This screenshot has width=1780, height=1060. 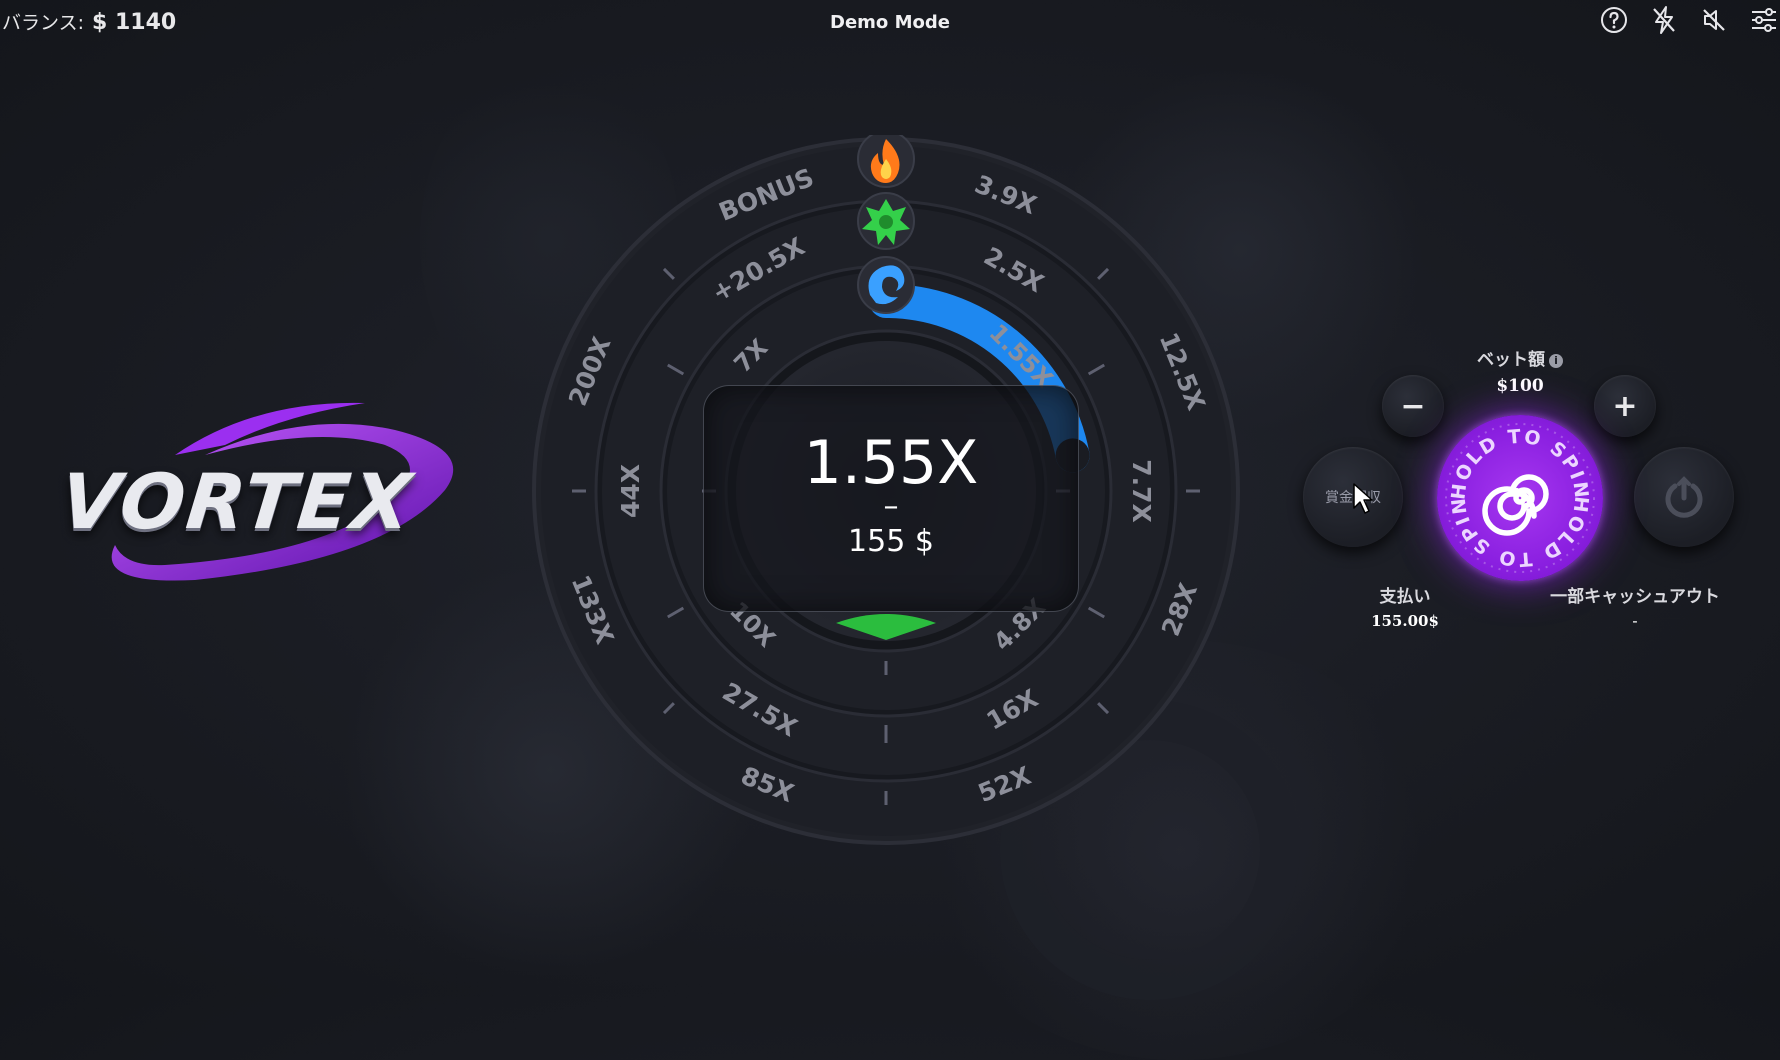 I want to click on mode-label: Demo Mode, so click(x=890, y=22).